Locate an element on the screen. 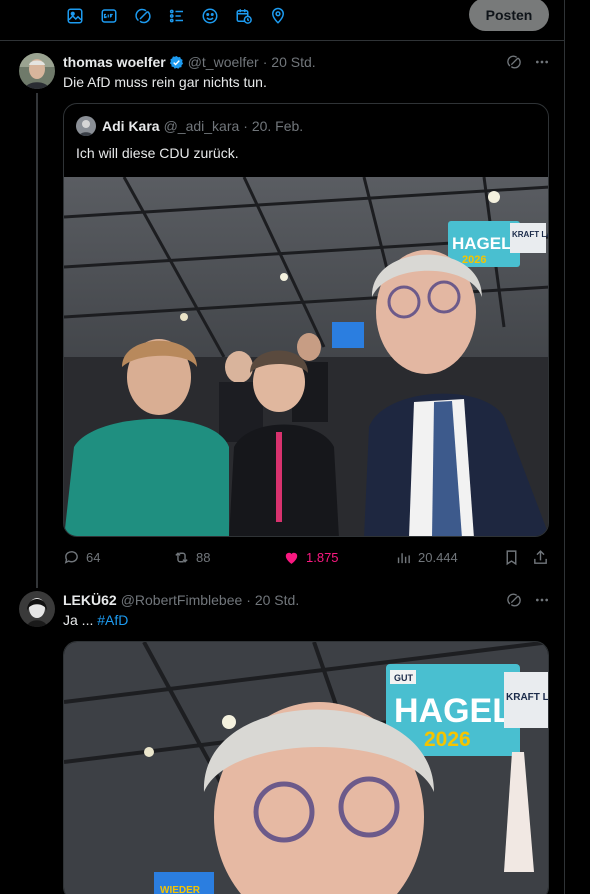 The image size is (590, 894). display-name: LEKÜ62 is located at coordinates (90, 600).